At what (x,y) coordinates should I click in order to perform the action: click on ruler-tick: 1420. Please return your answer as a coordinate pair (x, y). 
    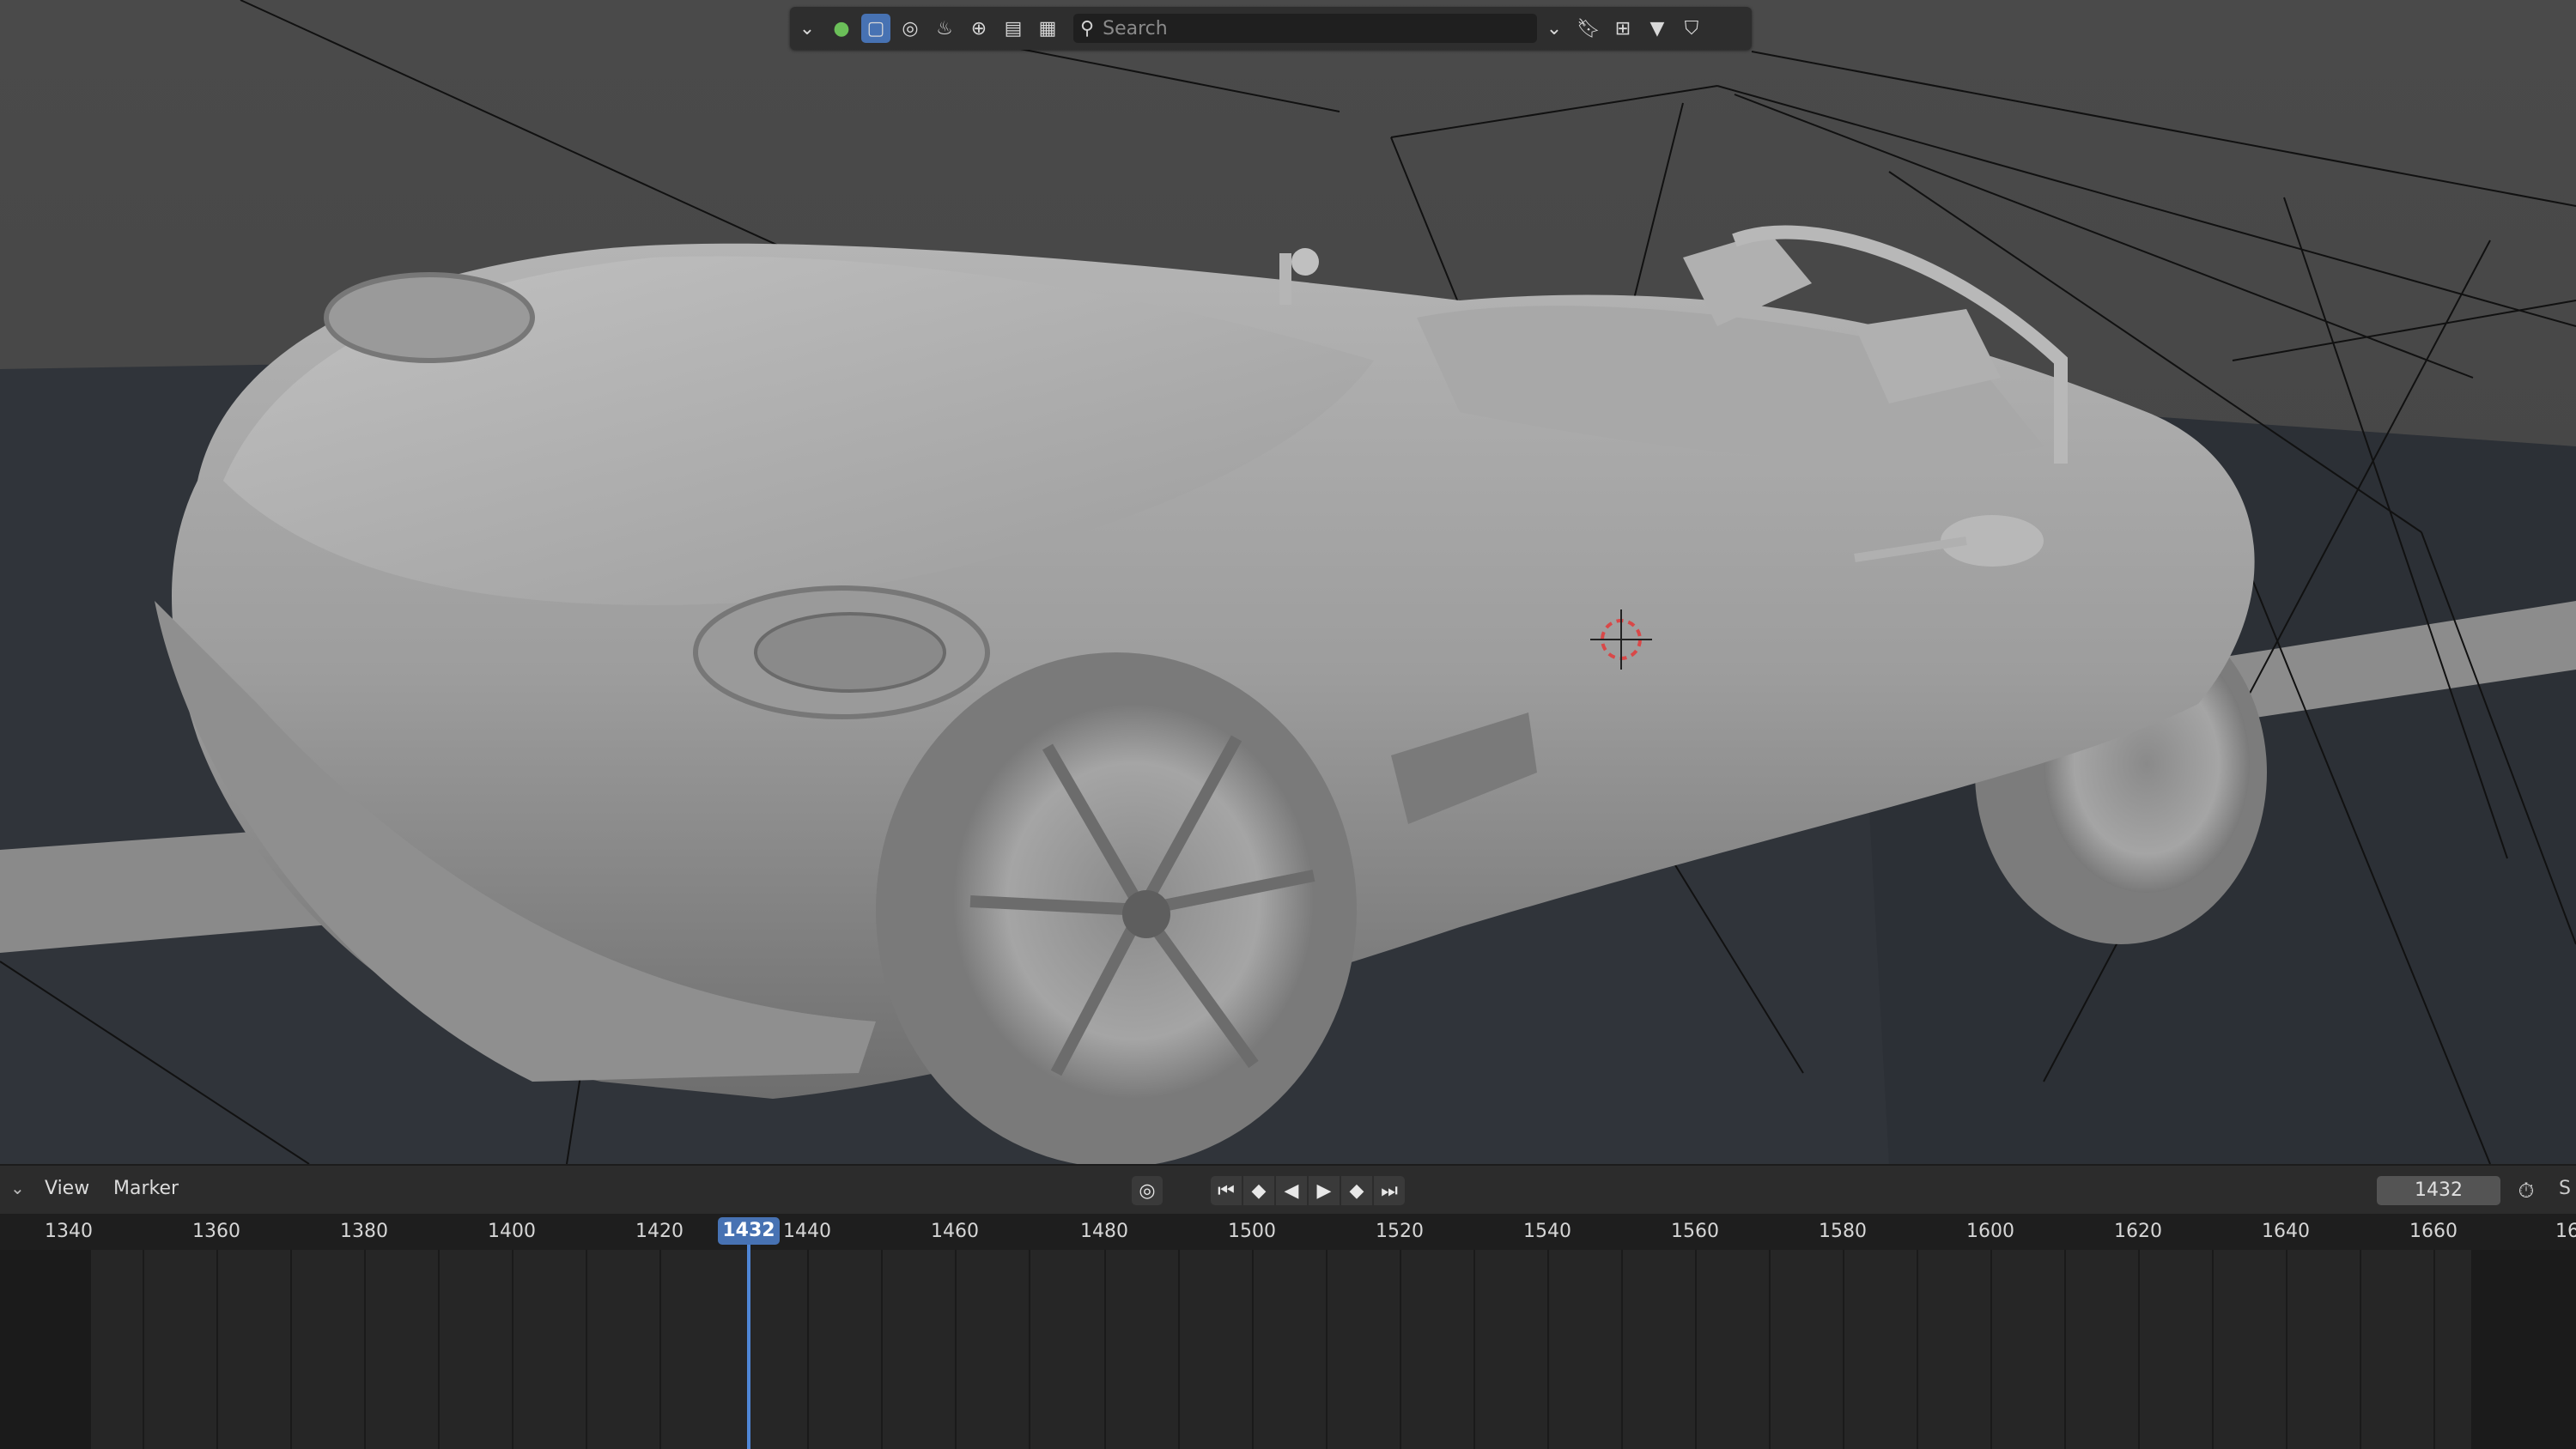
    Looking at the image, I should click on (659, 1231).